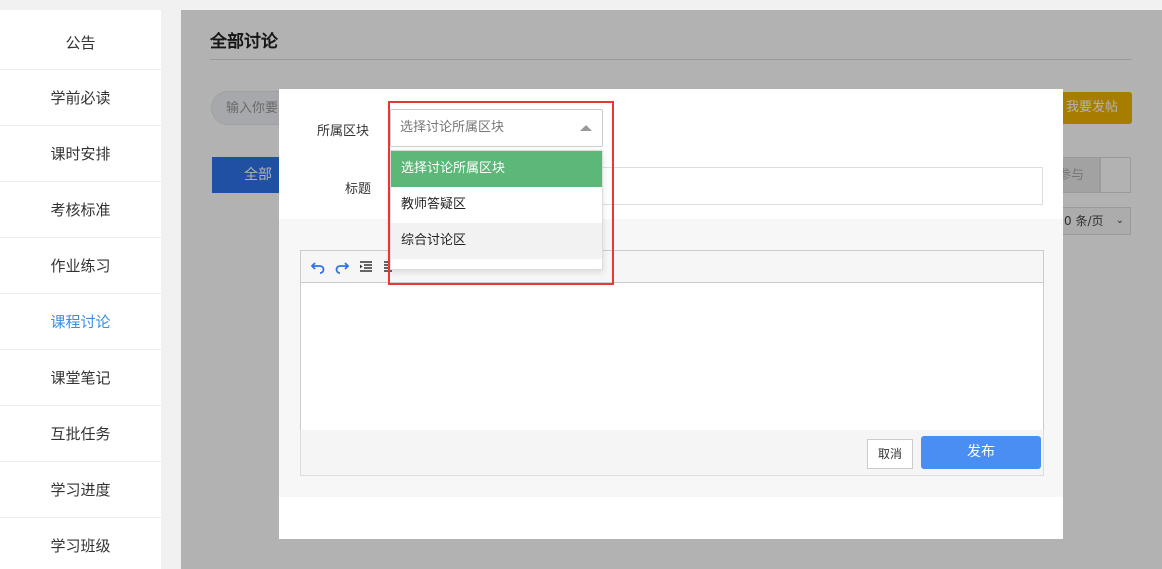 The width and height of the screenshot is (1162, 569). Describe the element at coordinates (496, 205) in the screenshot. I see `dropdown-option-teacher-qa: 教师答疑区` at that location.